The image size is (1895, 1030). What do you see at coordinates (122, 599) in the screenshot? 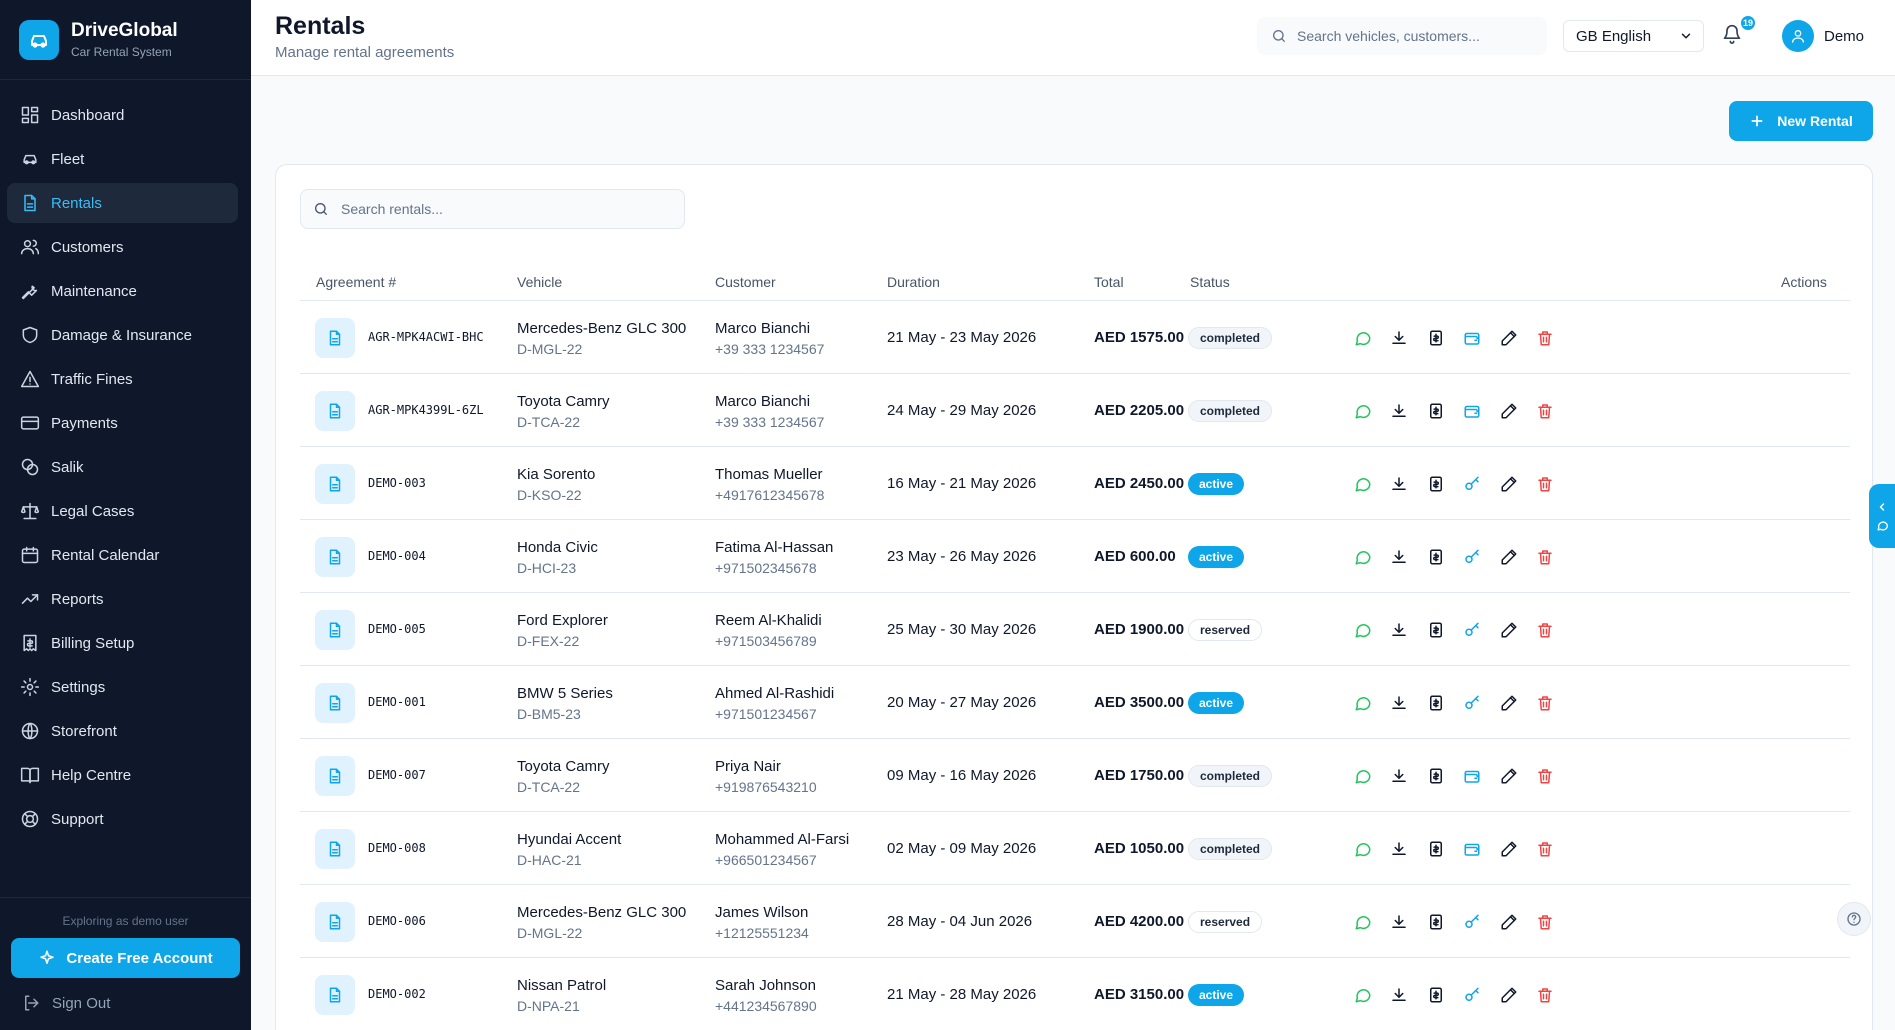
I see `sidebar-item-reports: Reports` at bounding box center [122, 599].